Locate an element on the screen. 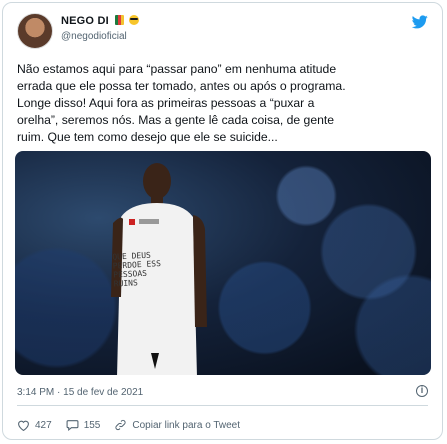 The height and width of the screenshot is (444, 447). copy-link-label: Copiar link para o Tweet is located at coordinates (186, 425).